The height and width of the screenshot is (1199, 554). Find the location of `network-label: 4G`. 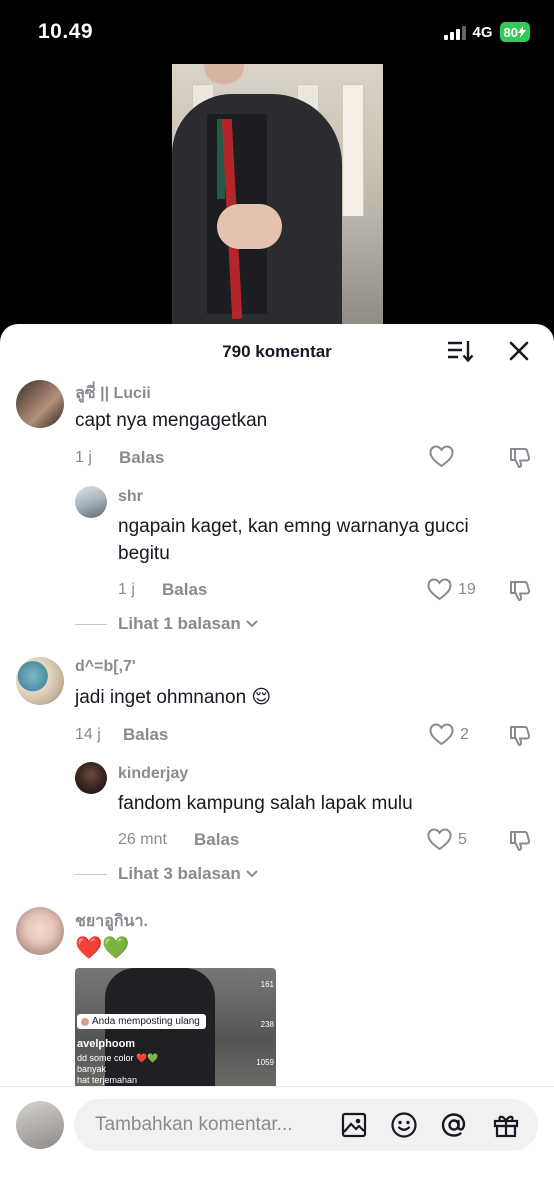

network-label: 4G is located at coordinates (482, 32).